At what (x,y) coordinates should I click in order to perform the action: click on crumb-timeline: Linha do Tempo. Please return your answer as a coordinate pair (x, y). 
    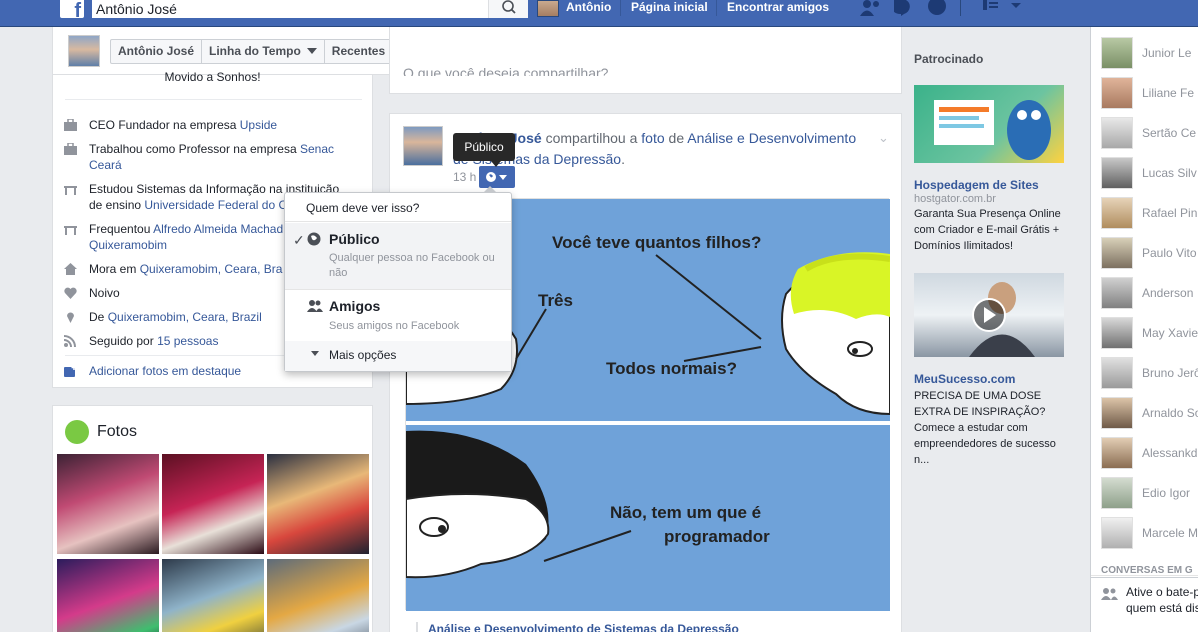
    Looking at the image, I should click on (263, 51).